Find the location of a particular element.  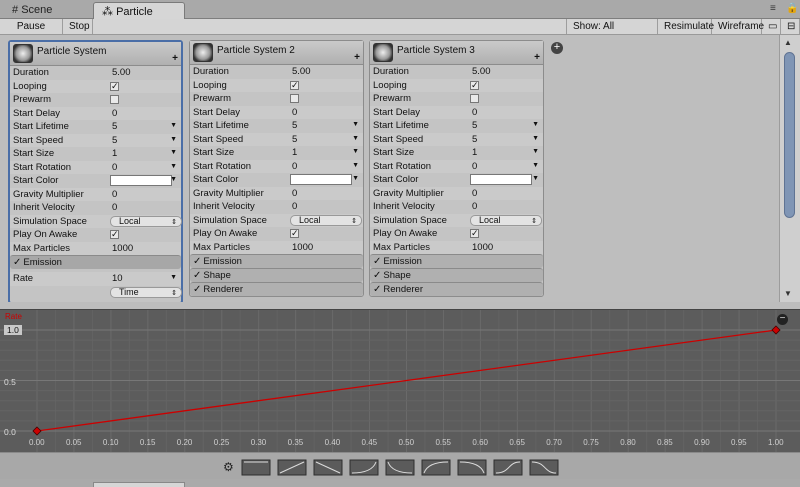

resimulate-button: Resimulate is located at coordinates (686, 26).